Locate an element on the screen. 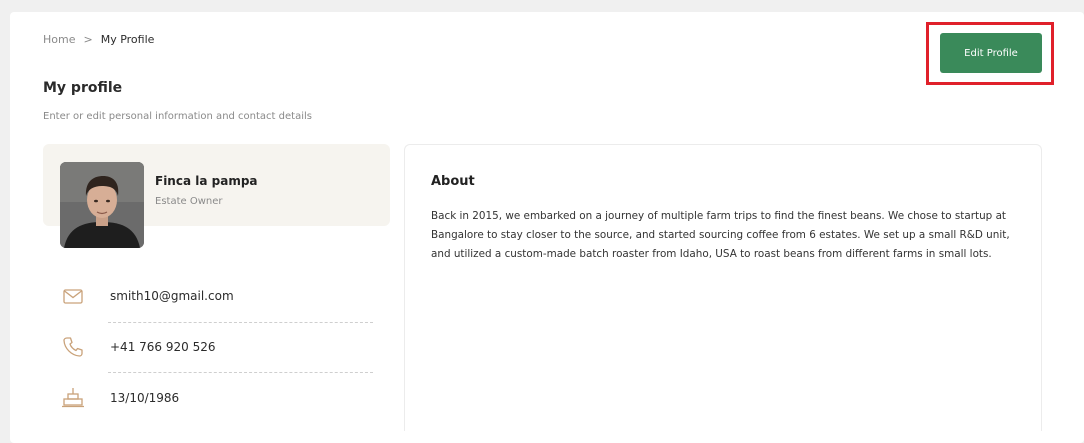 This screenshot has width=1084, height=443. profile-name: Finca la pampa is located at coordinates (206, 181).